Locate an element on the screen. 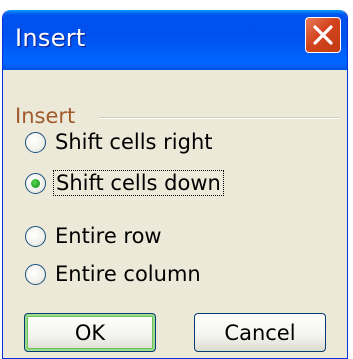  cancel-button: Cancel is located at coordinates (260, 332).